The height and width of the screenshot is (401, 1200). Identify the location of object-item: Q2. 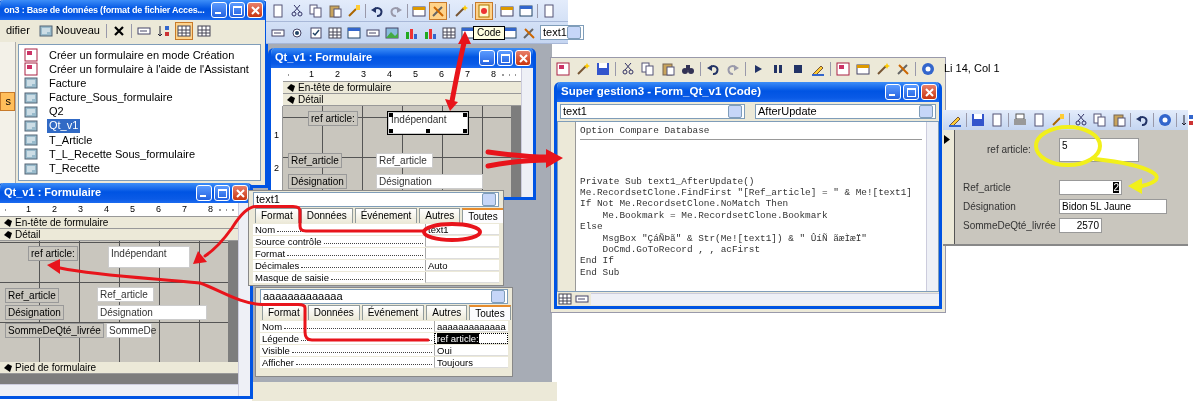
(56, 112).